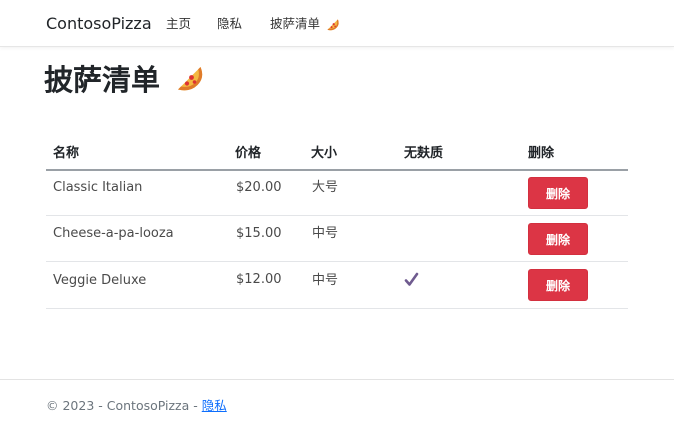 The width and height of the screenshot is (674, 428). Describe the element at coordinates (214, 405) in the screenshot. I see `footer-privacy-link: 隐私` at that location.